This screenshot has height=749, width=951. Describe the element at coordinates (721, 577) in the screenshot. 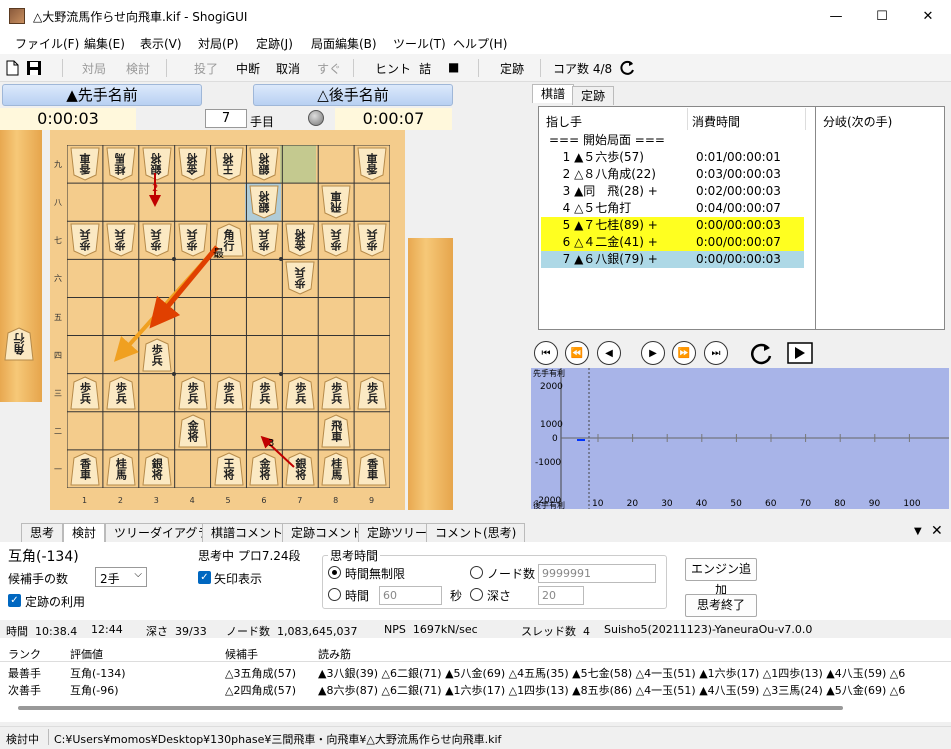

I see `add-engine-button: エンジン追加` at that location.